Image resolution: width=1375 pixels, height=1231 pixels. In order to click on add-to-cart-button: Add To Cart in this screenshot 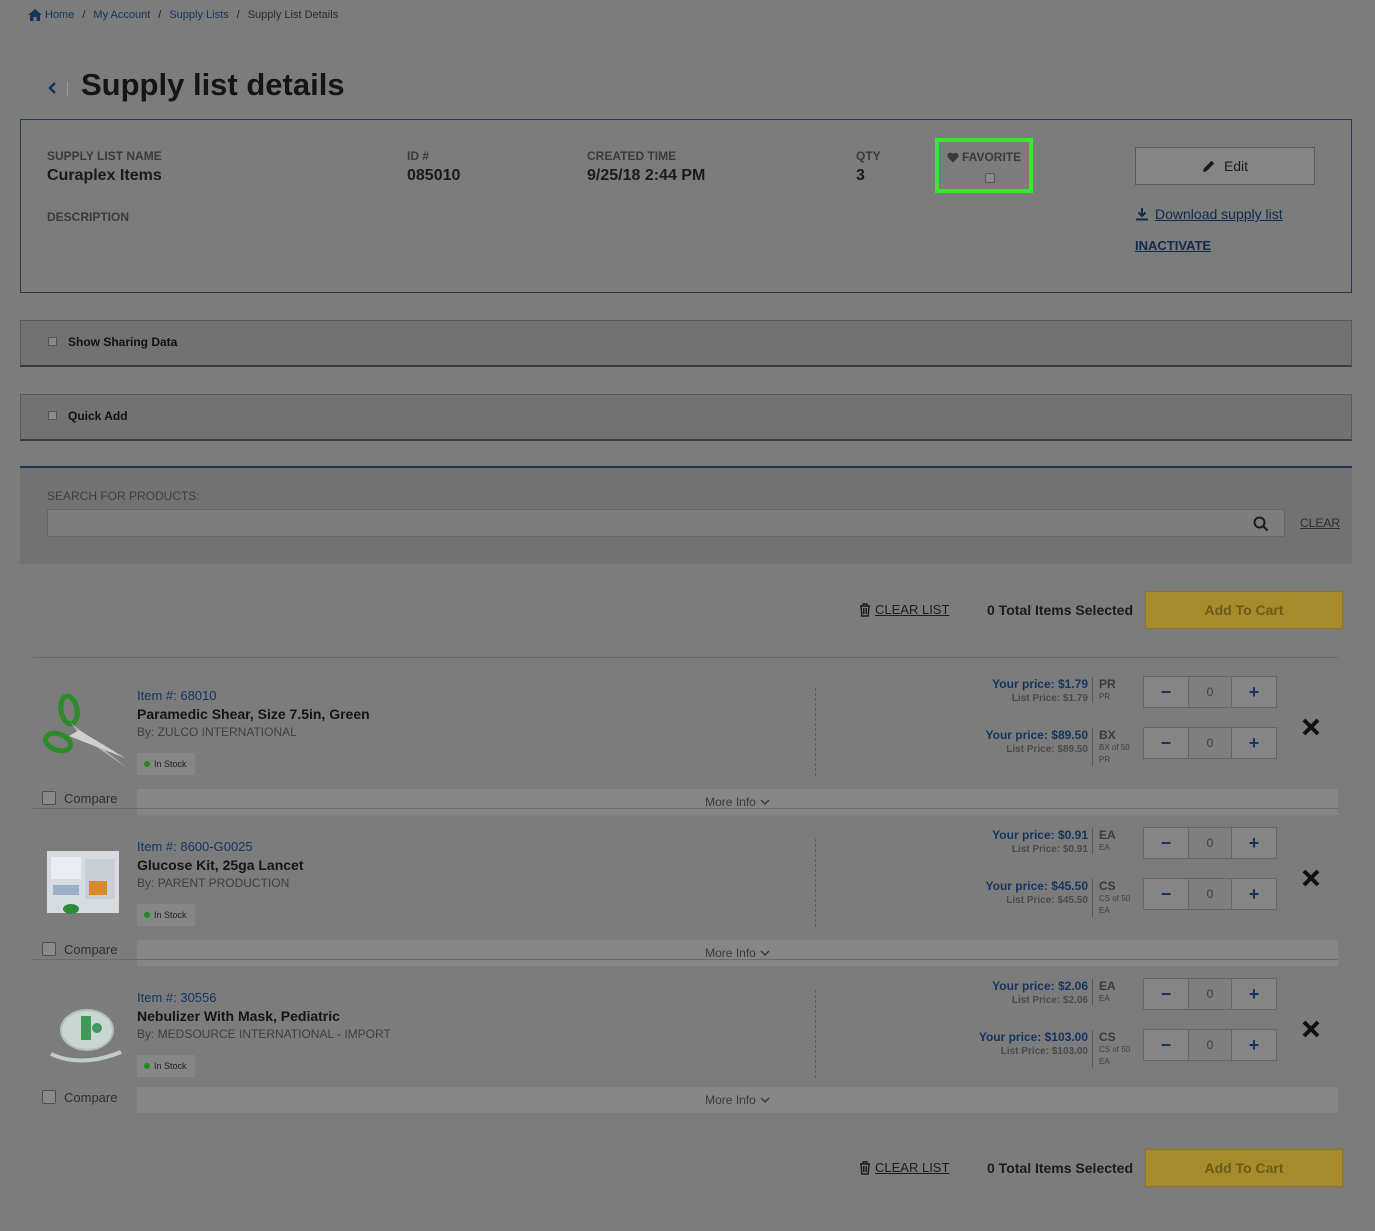, I will do `click(1244, 610)`.